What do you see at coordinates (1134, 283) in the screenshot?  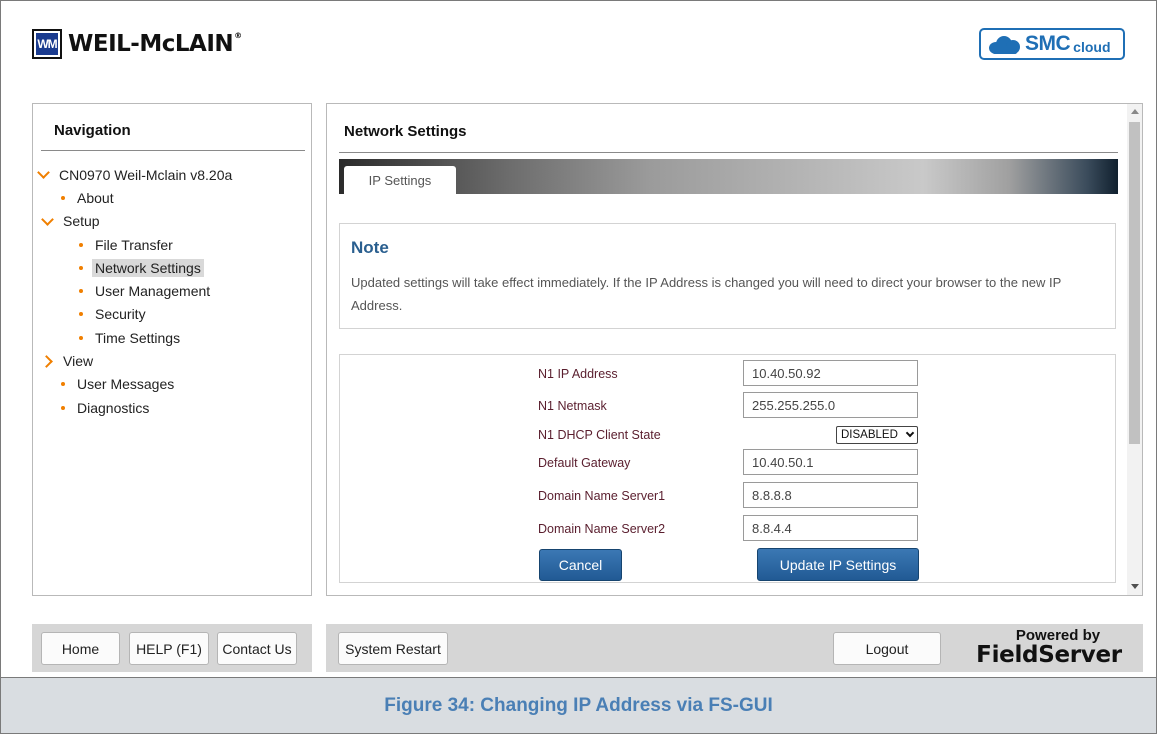 I see `scrollbar-thumb` at bounding box center [1134, 283].